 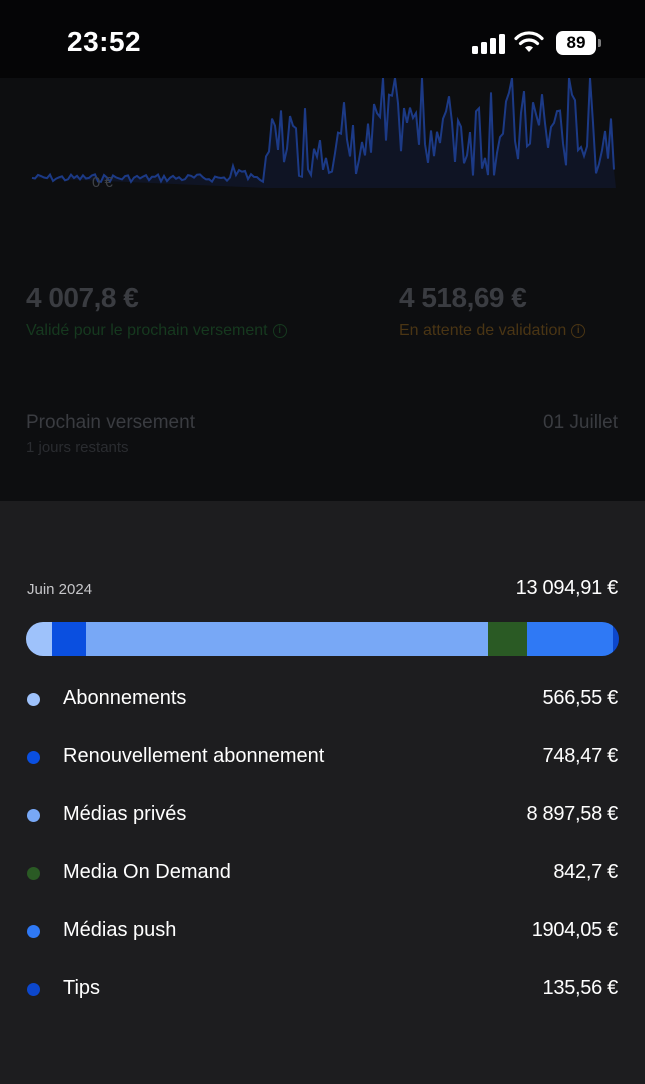 What do you see at coordinates (567, 588) in the screenshot?
I see `month-total: 13 094,91 €` at bounding box center [567, 588].